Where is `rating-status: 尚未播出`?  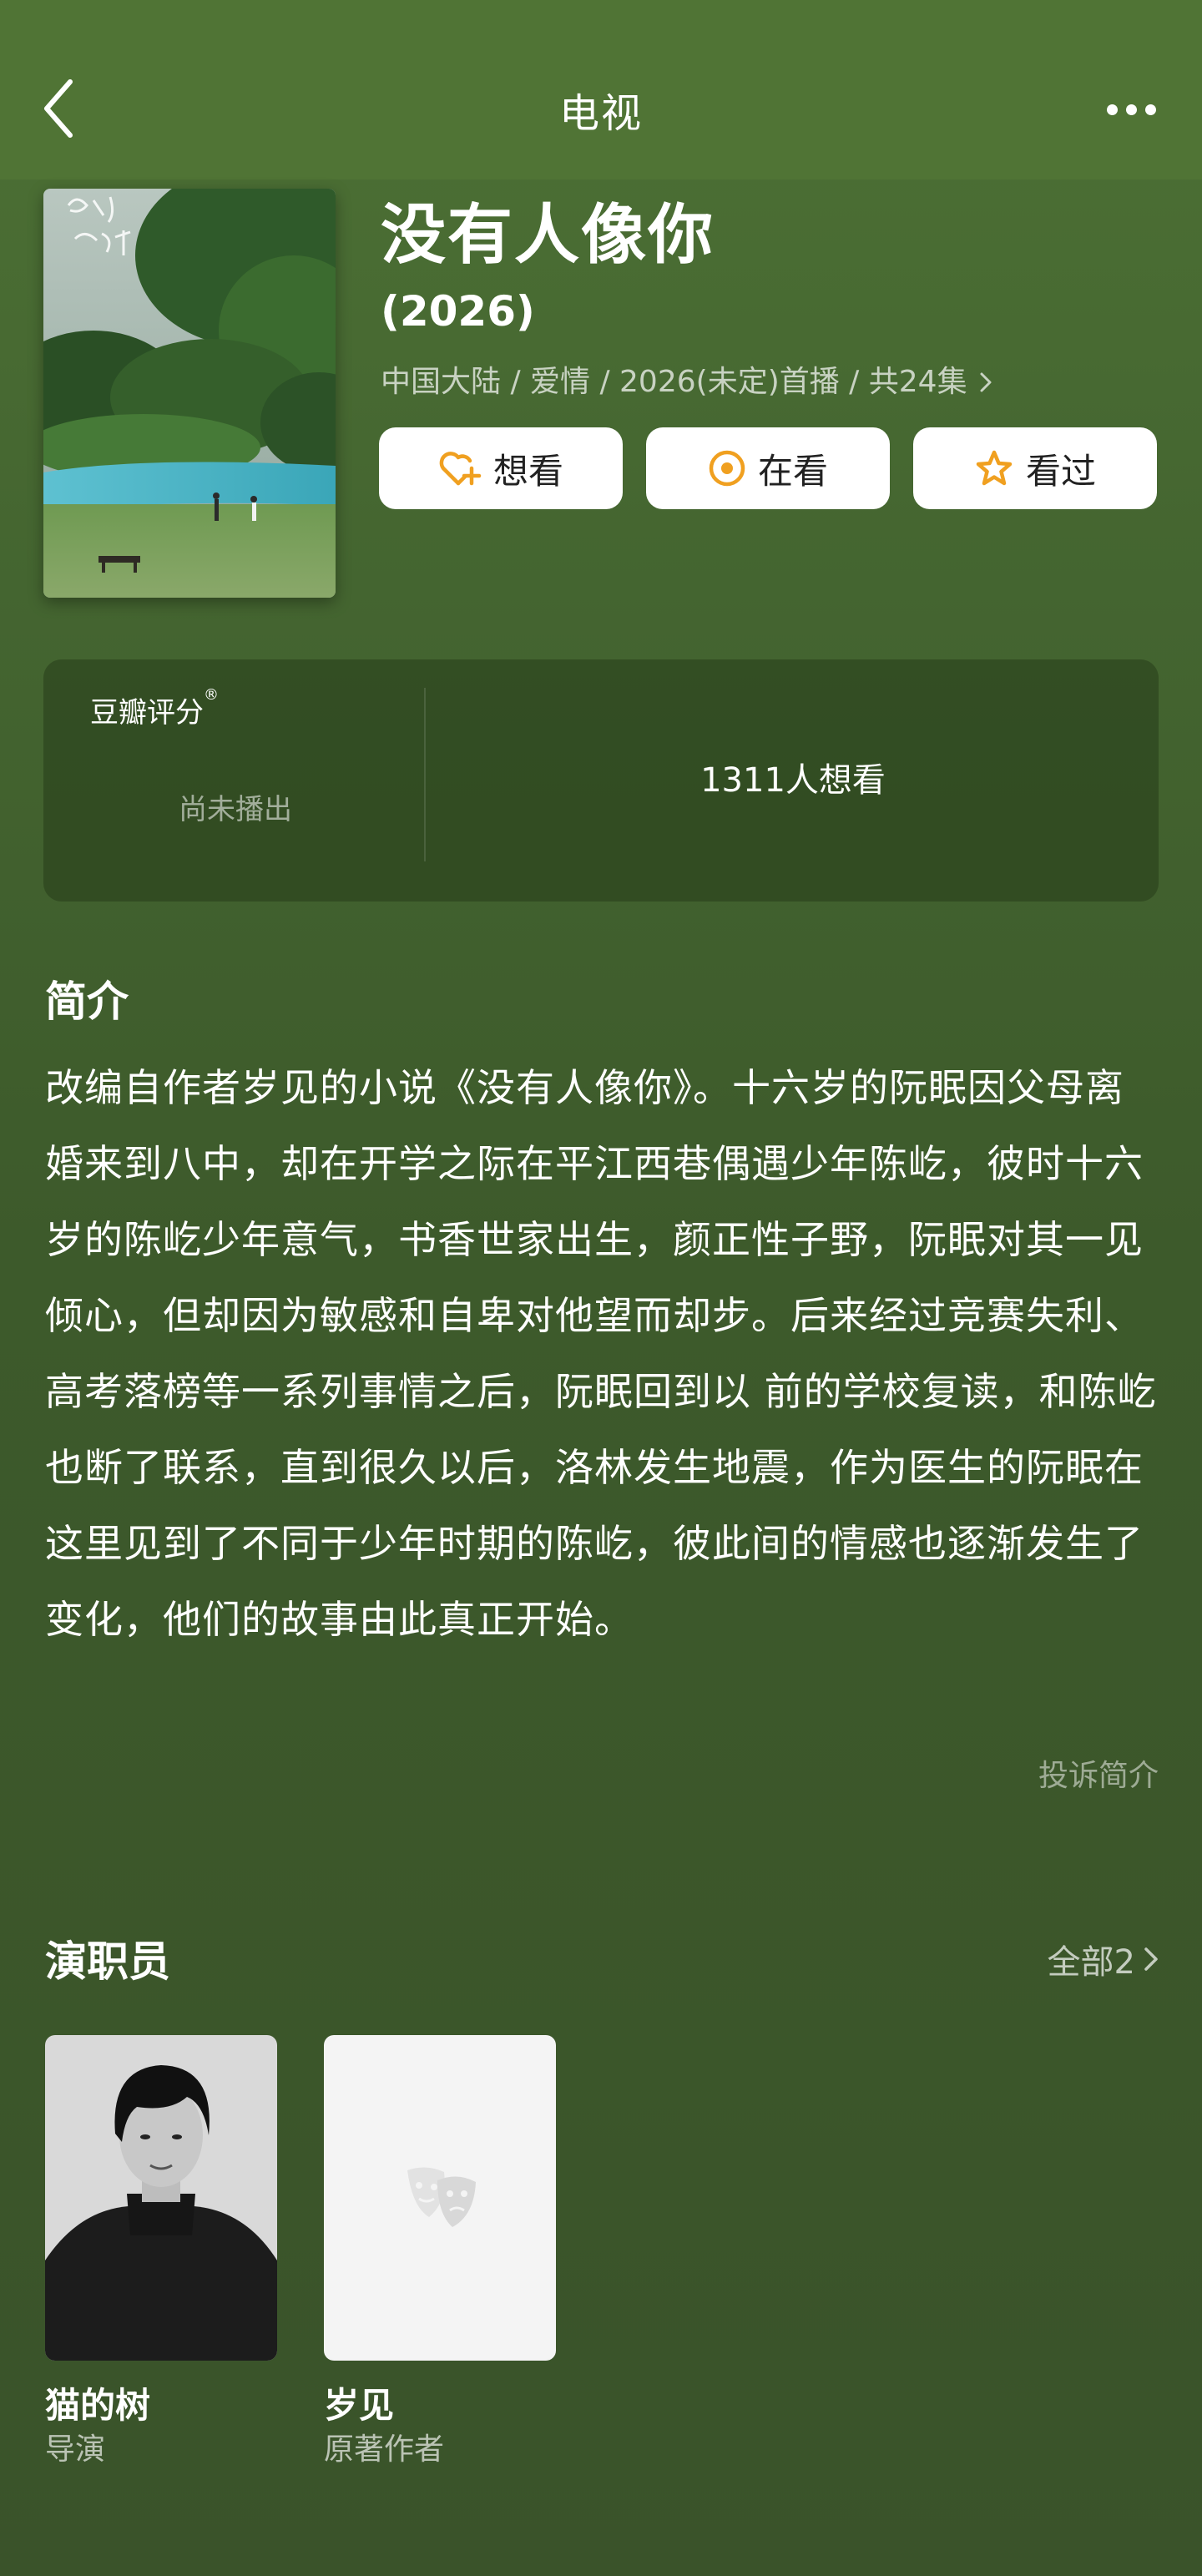
rating-status: 尚未播出 is located at coordinates (235, 809).